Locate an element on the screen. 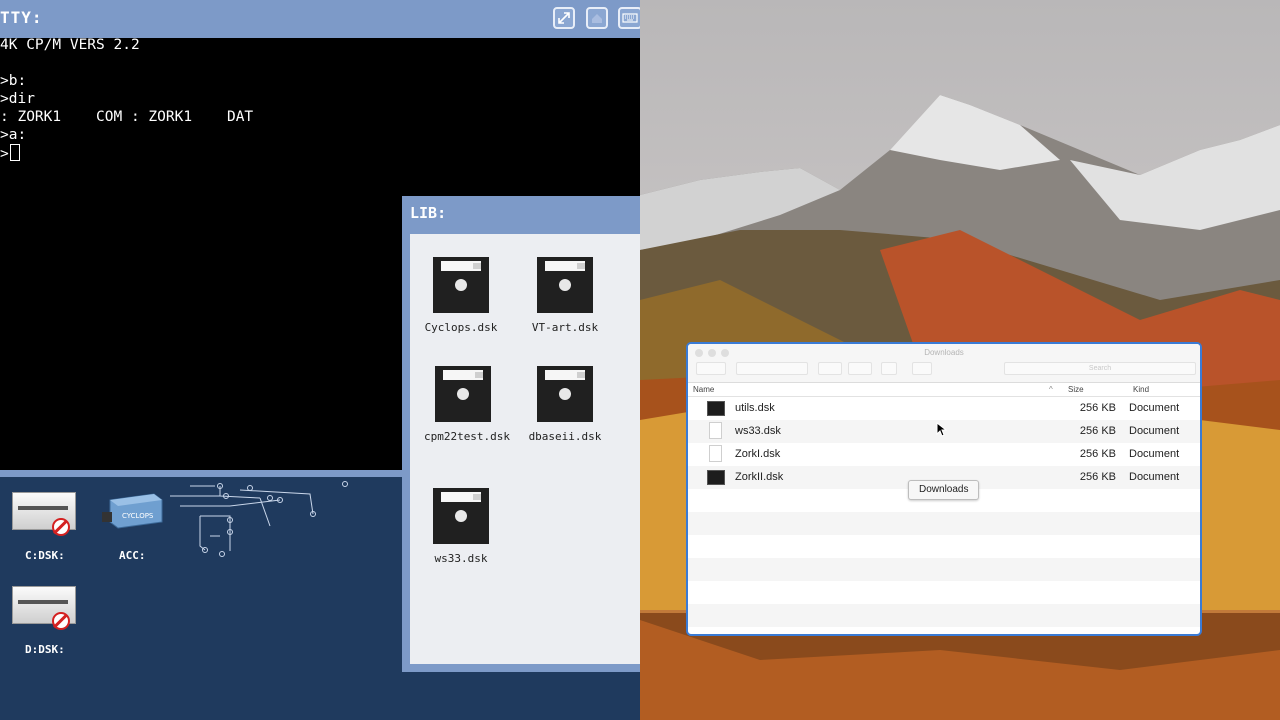  disk-name: dbaseii.dsk is located at coordinates (565, 436).